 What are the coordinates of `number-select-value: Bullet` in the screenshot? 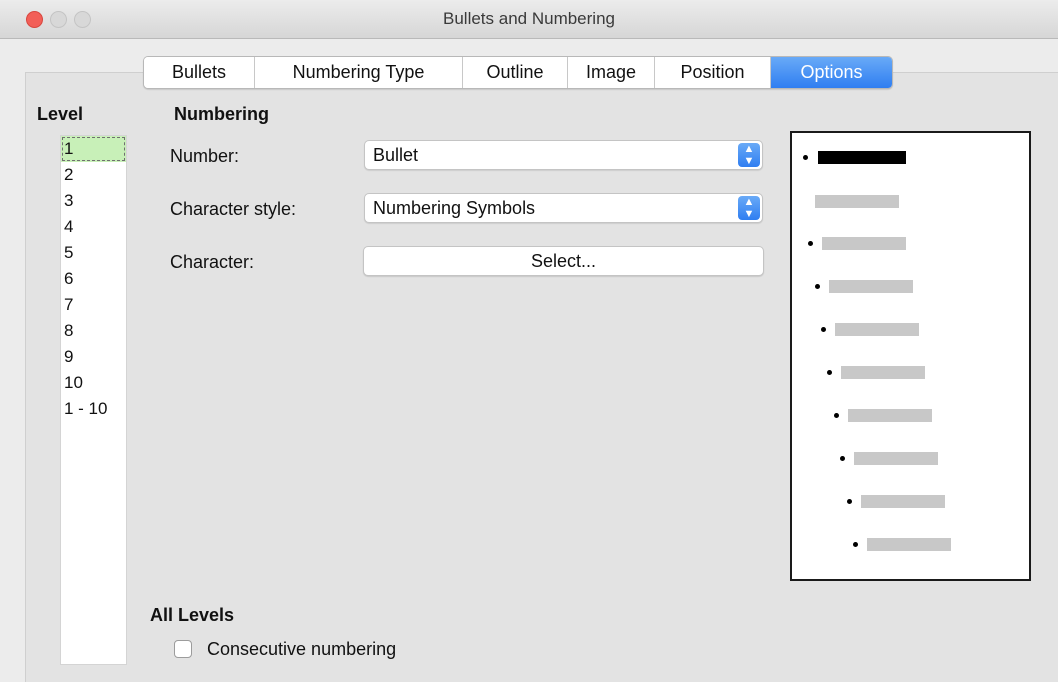 It's located at (396, 155).